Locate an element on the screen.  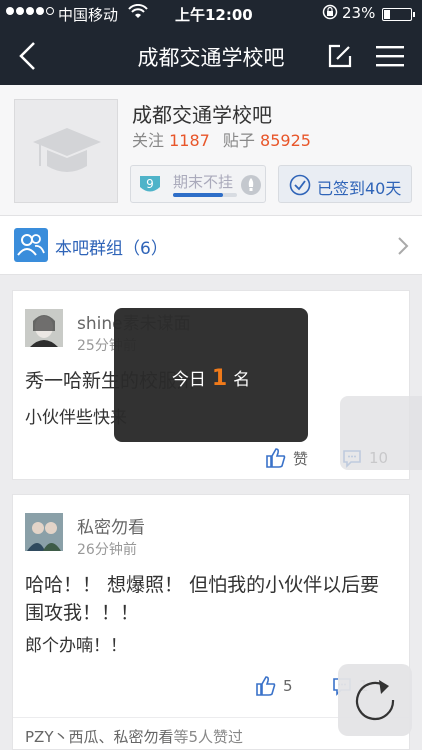
follow-count: 1187 is located at coordinates (189, 140).